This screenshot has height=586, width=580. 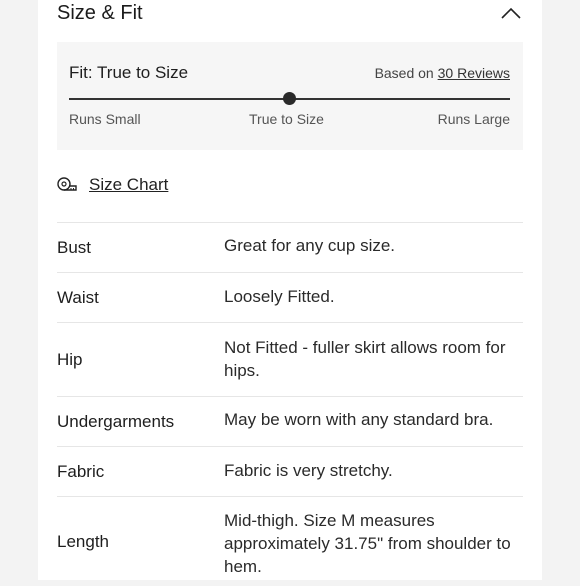 I want to click on scale-label-runs-small: Runs Small, so click(x=105, y=119).